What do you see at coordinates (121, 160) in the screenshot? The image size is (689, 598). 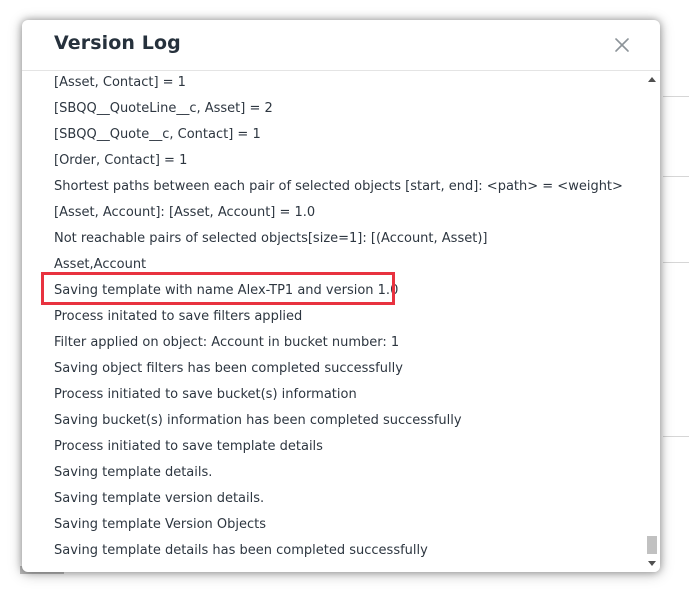 I see `log-entry: [Order, Contact] = 1` at bounding box center [121, 160].